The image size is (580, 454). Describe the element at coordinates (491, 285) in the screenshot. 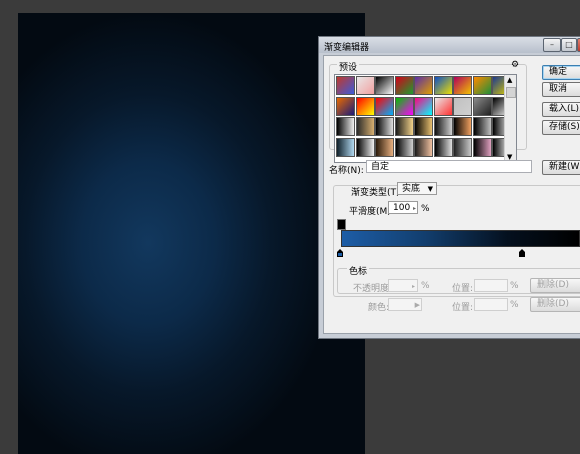

I see `opacity-location-input` at that location.